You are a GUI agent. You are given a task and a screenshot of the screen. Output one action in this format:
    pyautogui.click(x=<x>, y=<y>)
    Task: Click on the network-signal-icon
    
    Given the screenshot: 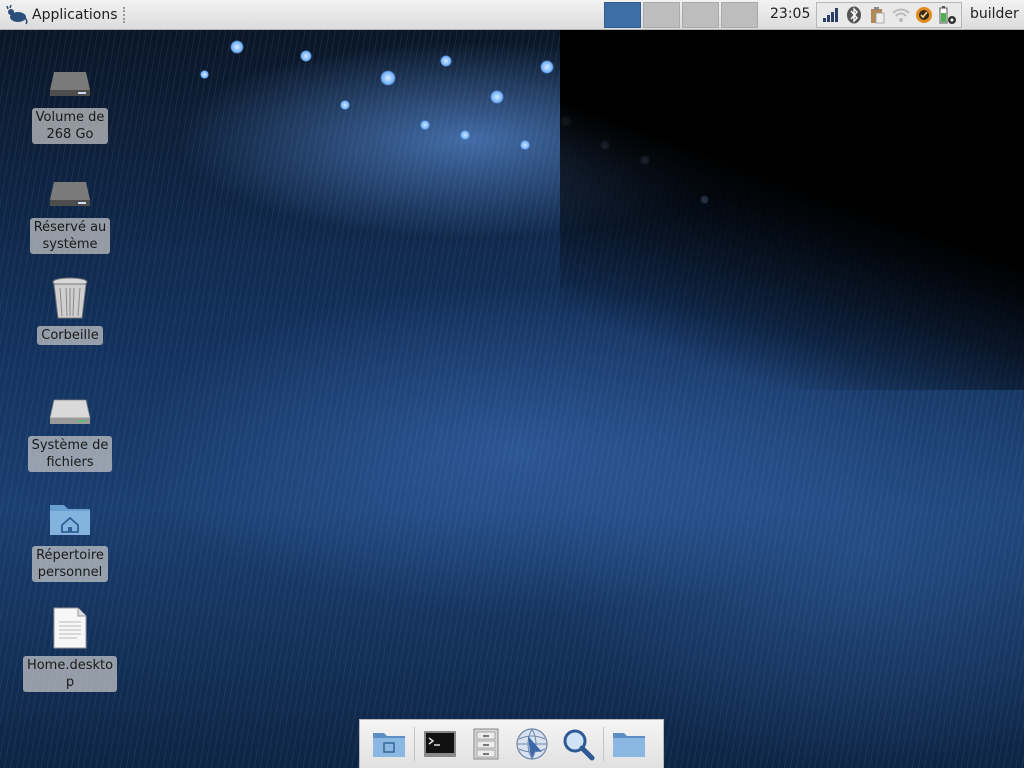 What is the action you would take?
    pyautogui.click(x=831, y=15)
    